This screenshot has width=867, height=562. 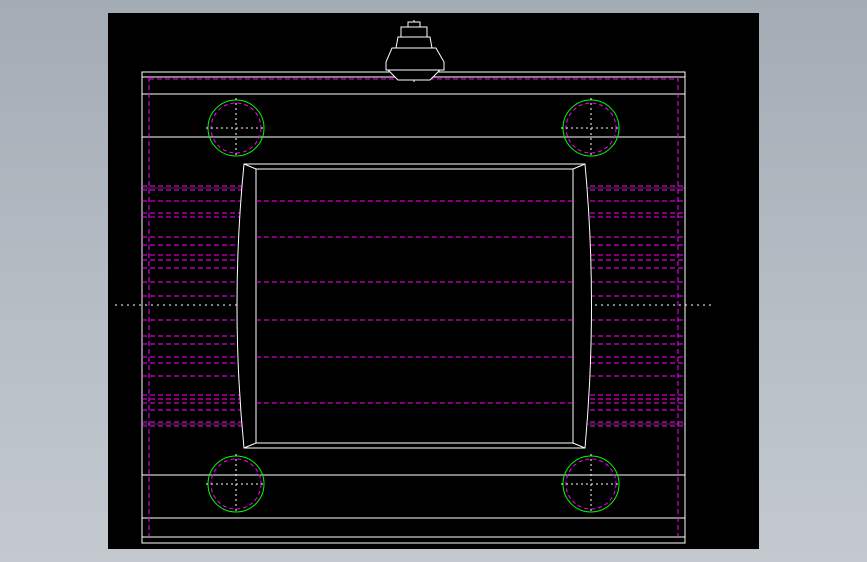 I want to click on bolt-hole-bottom-right, so click(x=591, y=484).